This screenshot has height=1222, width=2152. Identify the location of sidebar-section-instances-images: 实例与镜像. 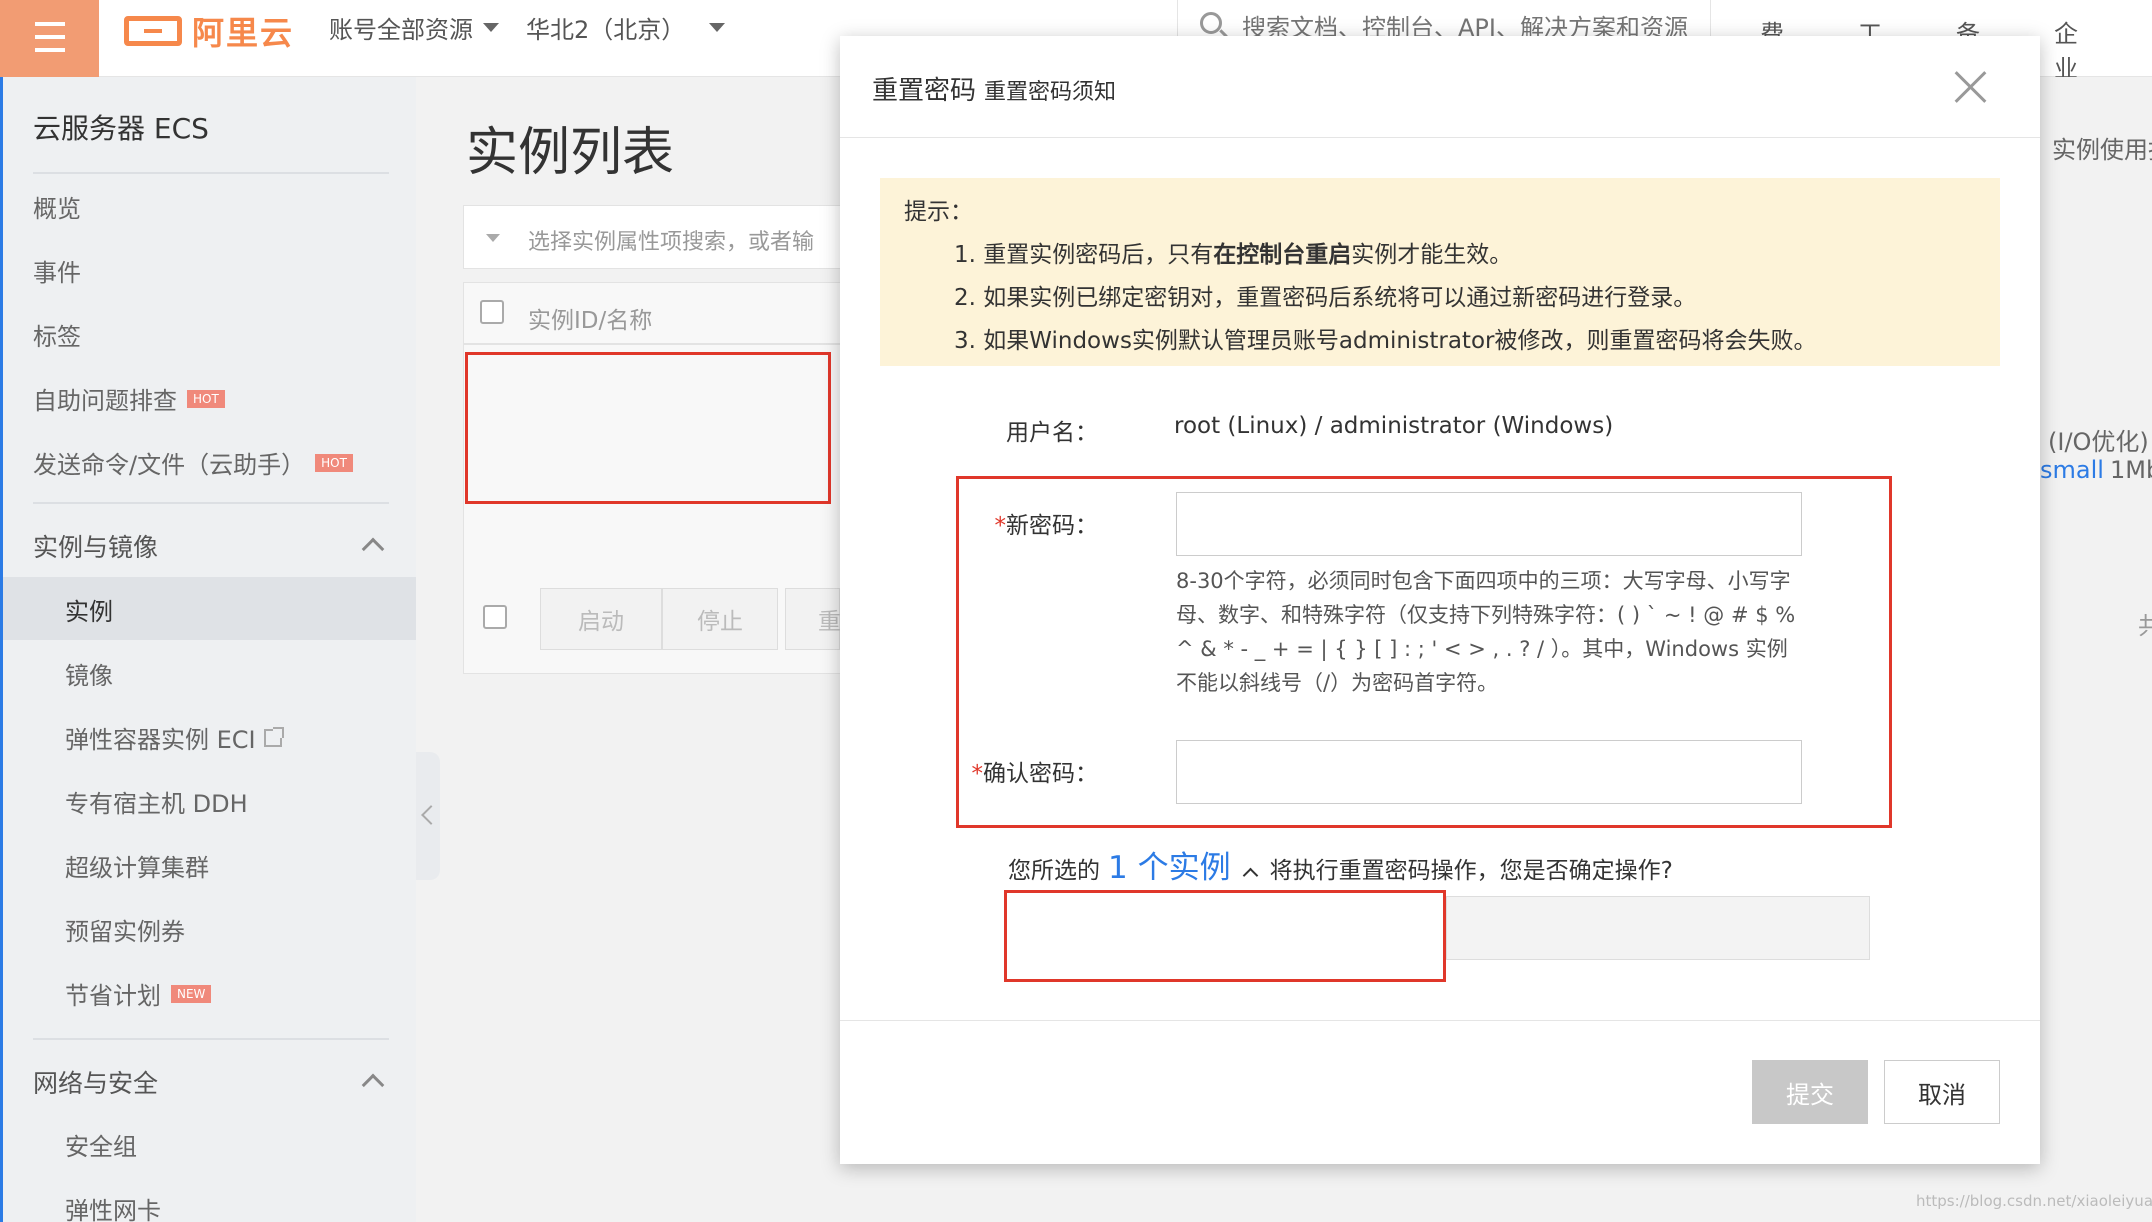
(95, 546).